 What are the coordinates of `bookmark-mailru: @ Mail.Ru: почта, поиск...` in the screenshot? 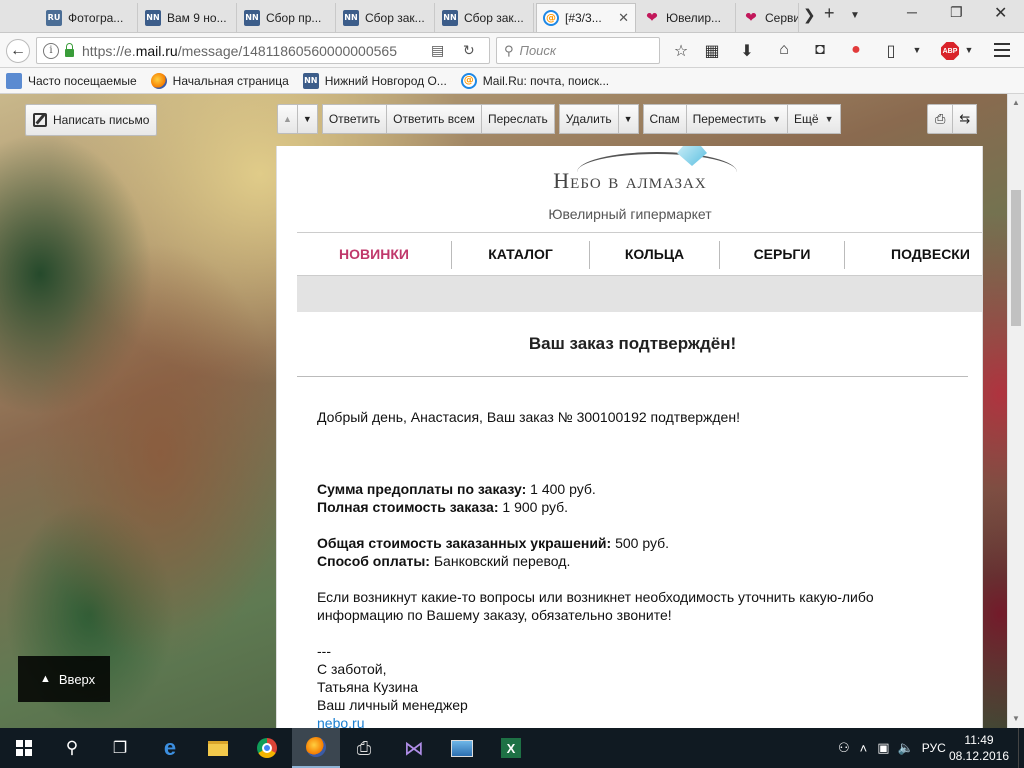 It's located at (534, 80).